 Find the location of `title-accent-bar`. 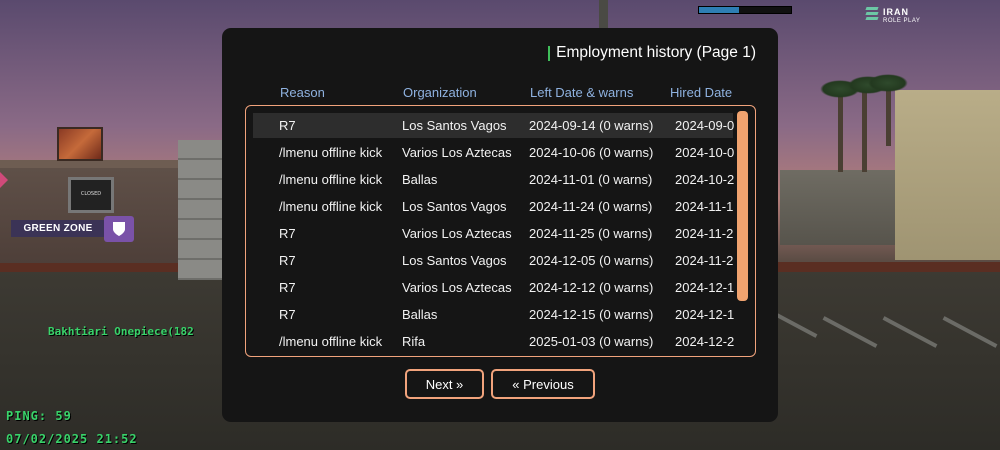

title-accent-bar is located at coordinates (549, 53).